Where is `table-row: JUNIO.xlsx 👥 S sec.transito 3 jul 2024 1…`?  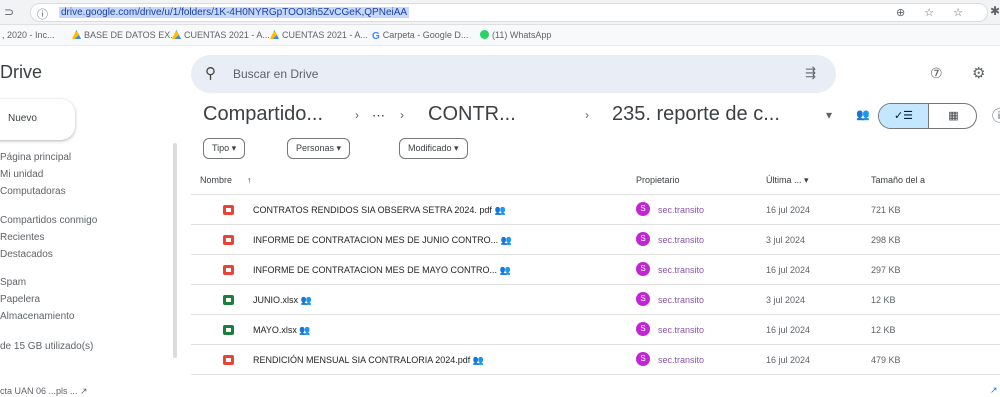 table-row: JUNIO.xlsx 👥 S sec.transito 3 jul 2024 1… is located at coordinates (595, 300).